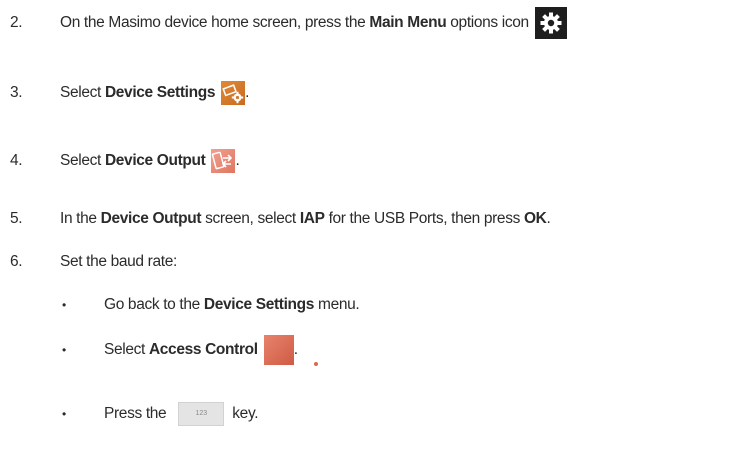  What do you see at coordinates (245, 413) in the screenshot?
I see `step-text: key.` at bounding box center [245, 413].